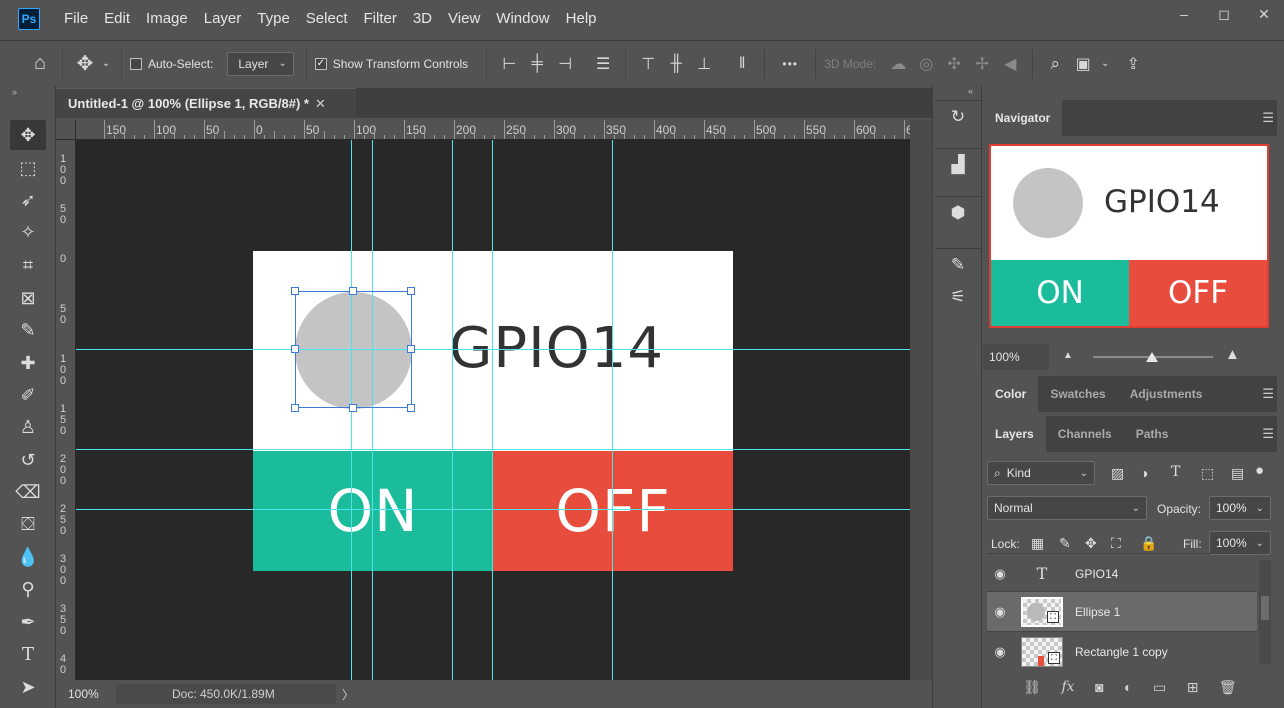 Image resolution: width=1284 pixels, height=708 pixels. Describe the element at coordinates (1152, 357) in the screenshot. I see `navigator-zoom-slider-thumb` at that location.